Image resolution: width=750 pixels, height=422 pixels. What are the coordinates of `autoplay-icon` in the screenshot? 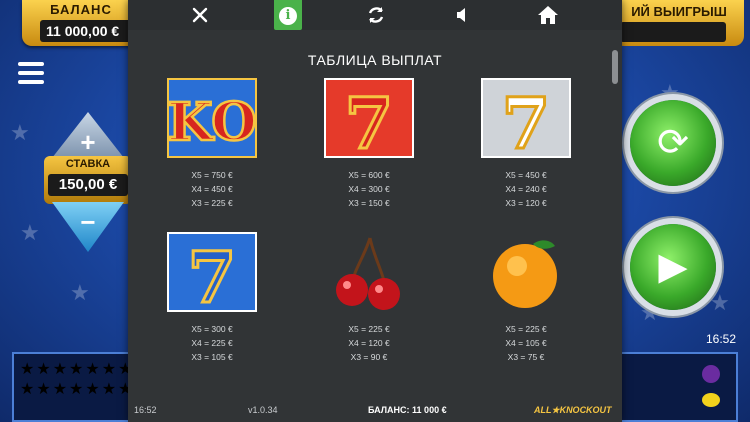 It's located at (376, 15).